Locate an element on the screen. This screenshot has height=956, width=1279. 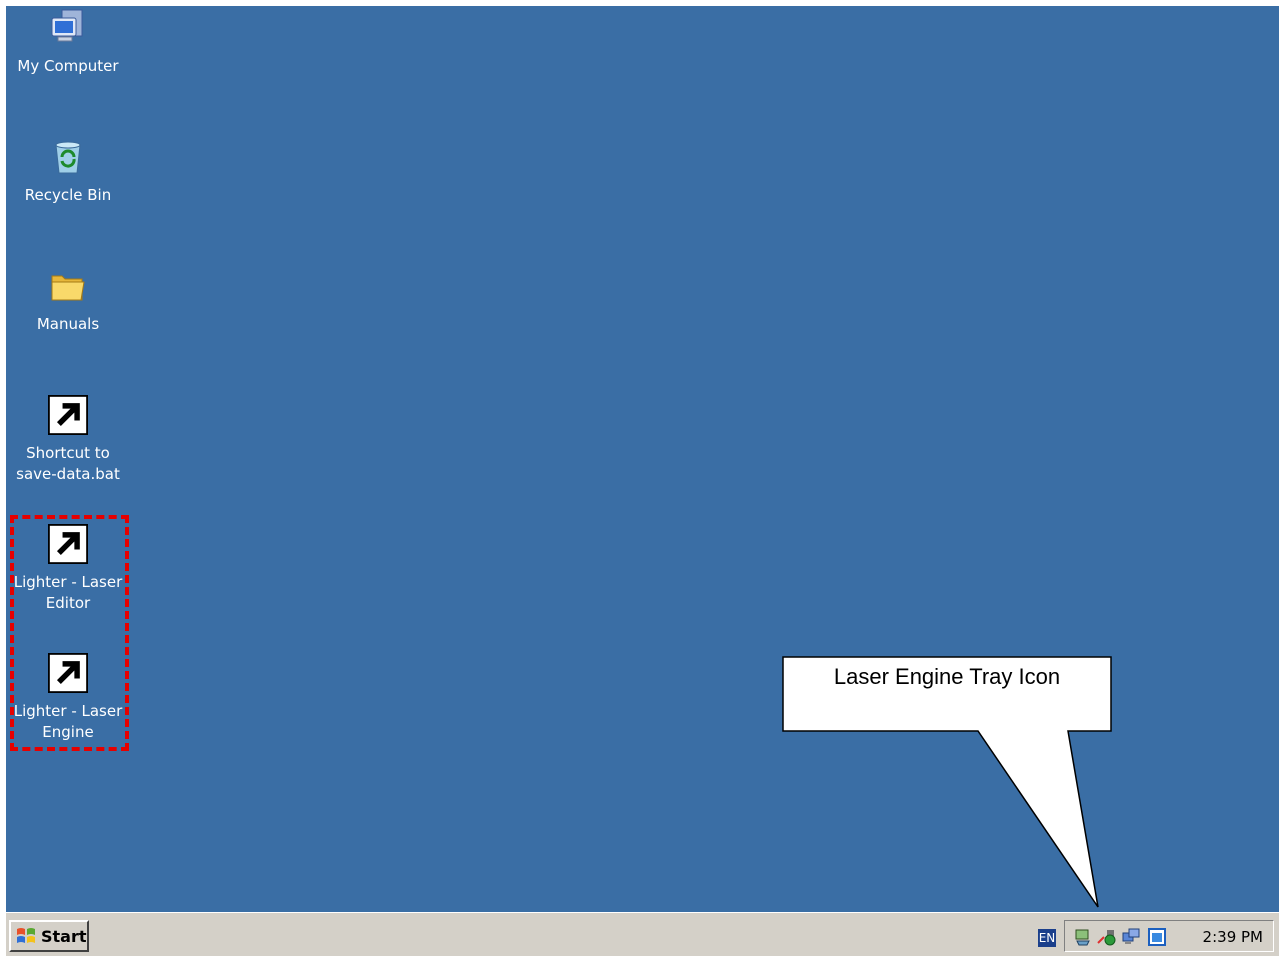
shortcut-arrow-icon is located at coordinates (68, 415).